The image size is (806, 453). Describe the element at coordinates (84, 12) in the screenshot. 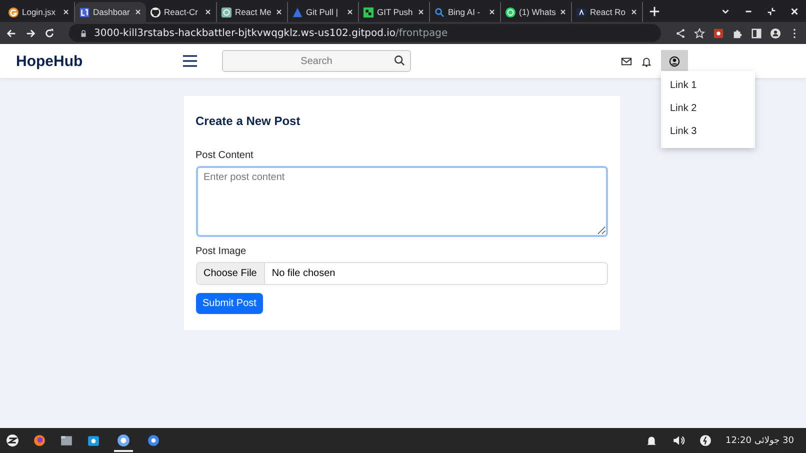

I see `logo-icon` at that location.